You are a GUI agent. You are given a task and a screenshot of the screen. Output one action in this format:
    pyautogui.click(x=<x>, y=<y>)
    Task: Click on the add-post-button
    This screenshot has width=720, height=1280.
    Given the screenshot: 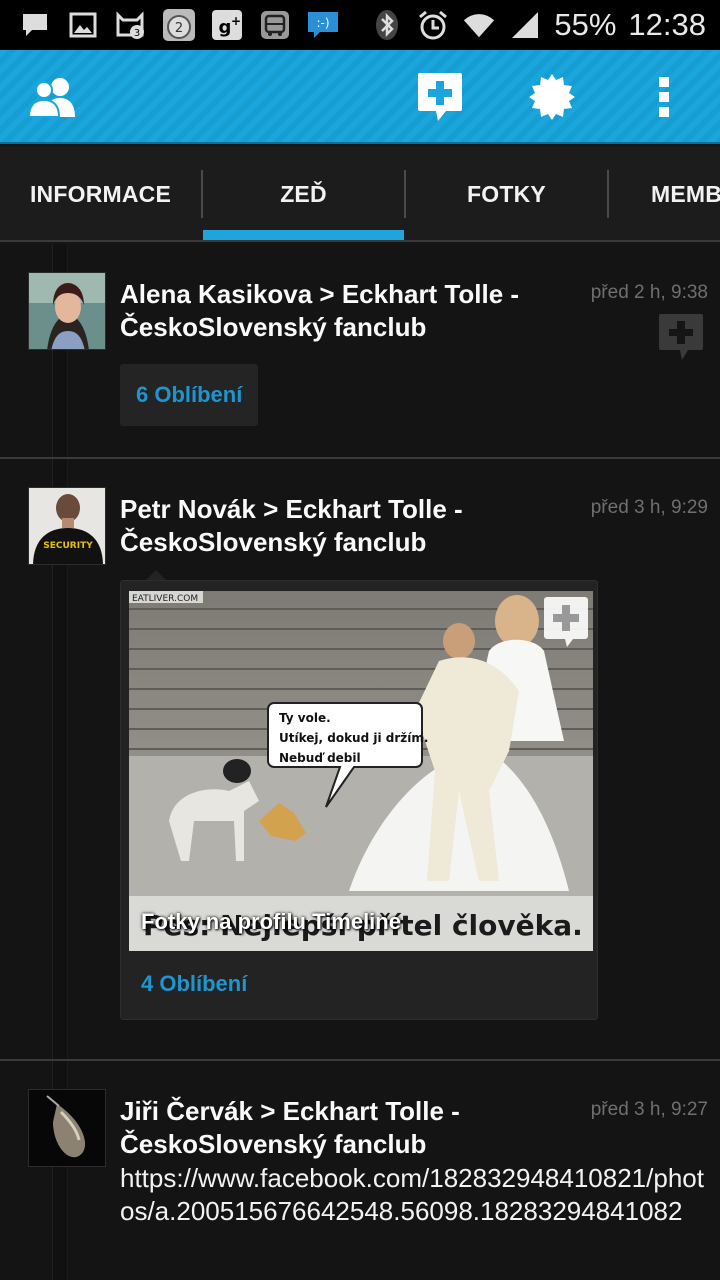 What is the action you would take?
    pyautogui.click(x=440, y=97)
    